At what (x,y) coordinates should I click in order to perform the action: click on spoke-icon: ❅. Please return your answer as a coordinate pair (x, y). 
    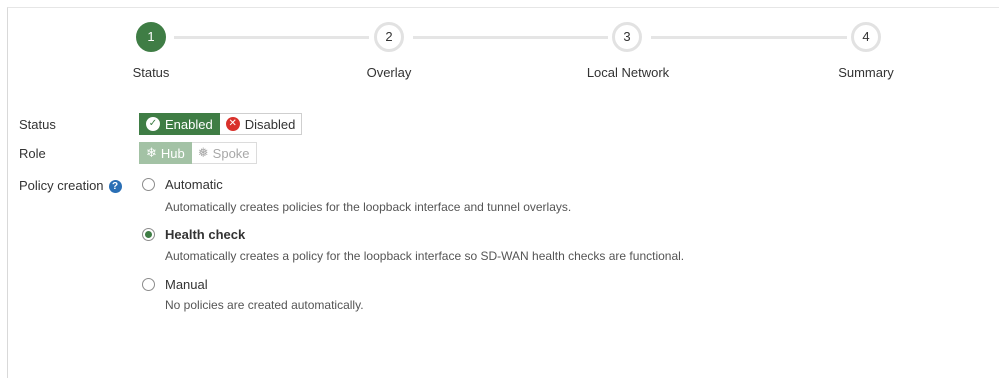
    Looking at the image, I should click on (203, 152).